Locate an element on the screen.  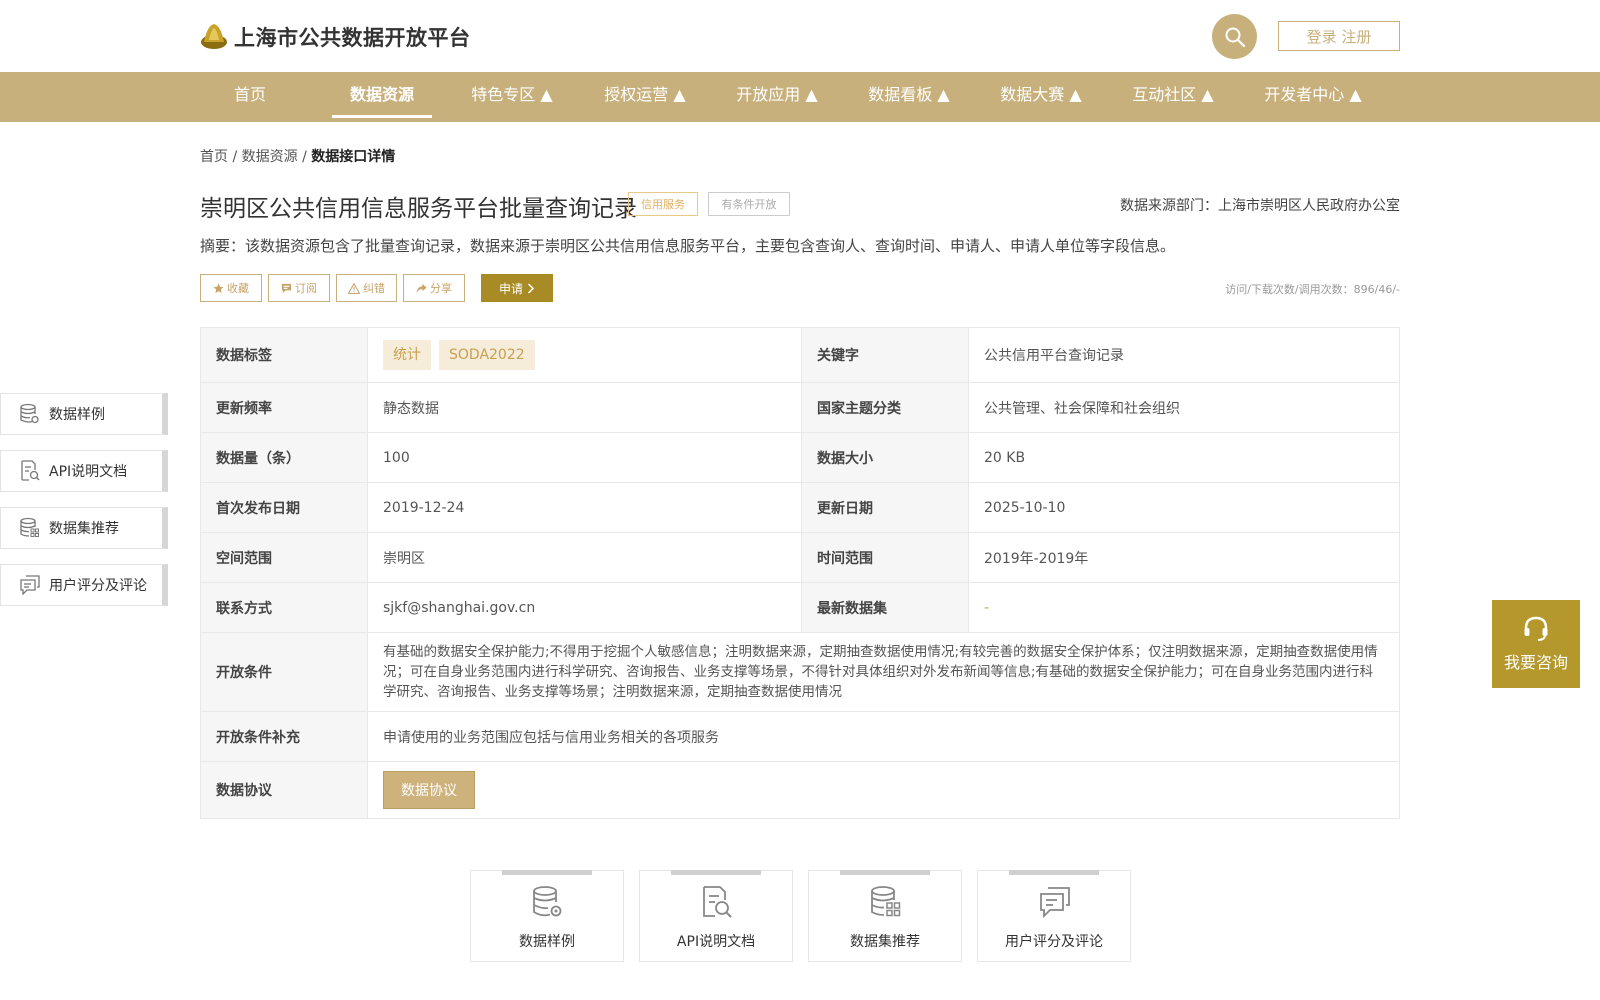
nav-item-authorized-ops: 授权运营 ▲ is located at coordinates (645, 97).